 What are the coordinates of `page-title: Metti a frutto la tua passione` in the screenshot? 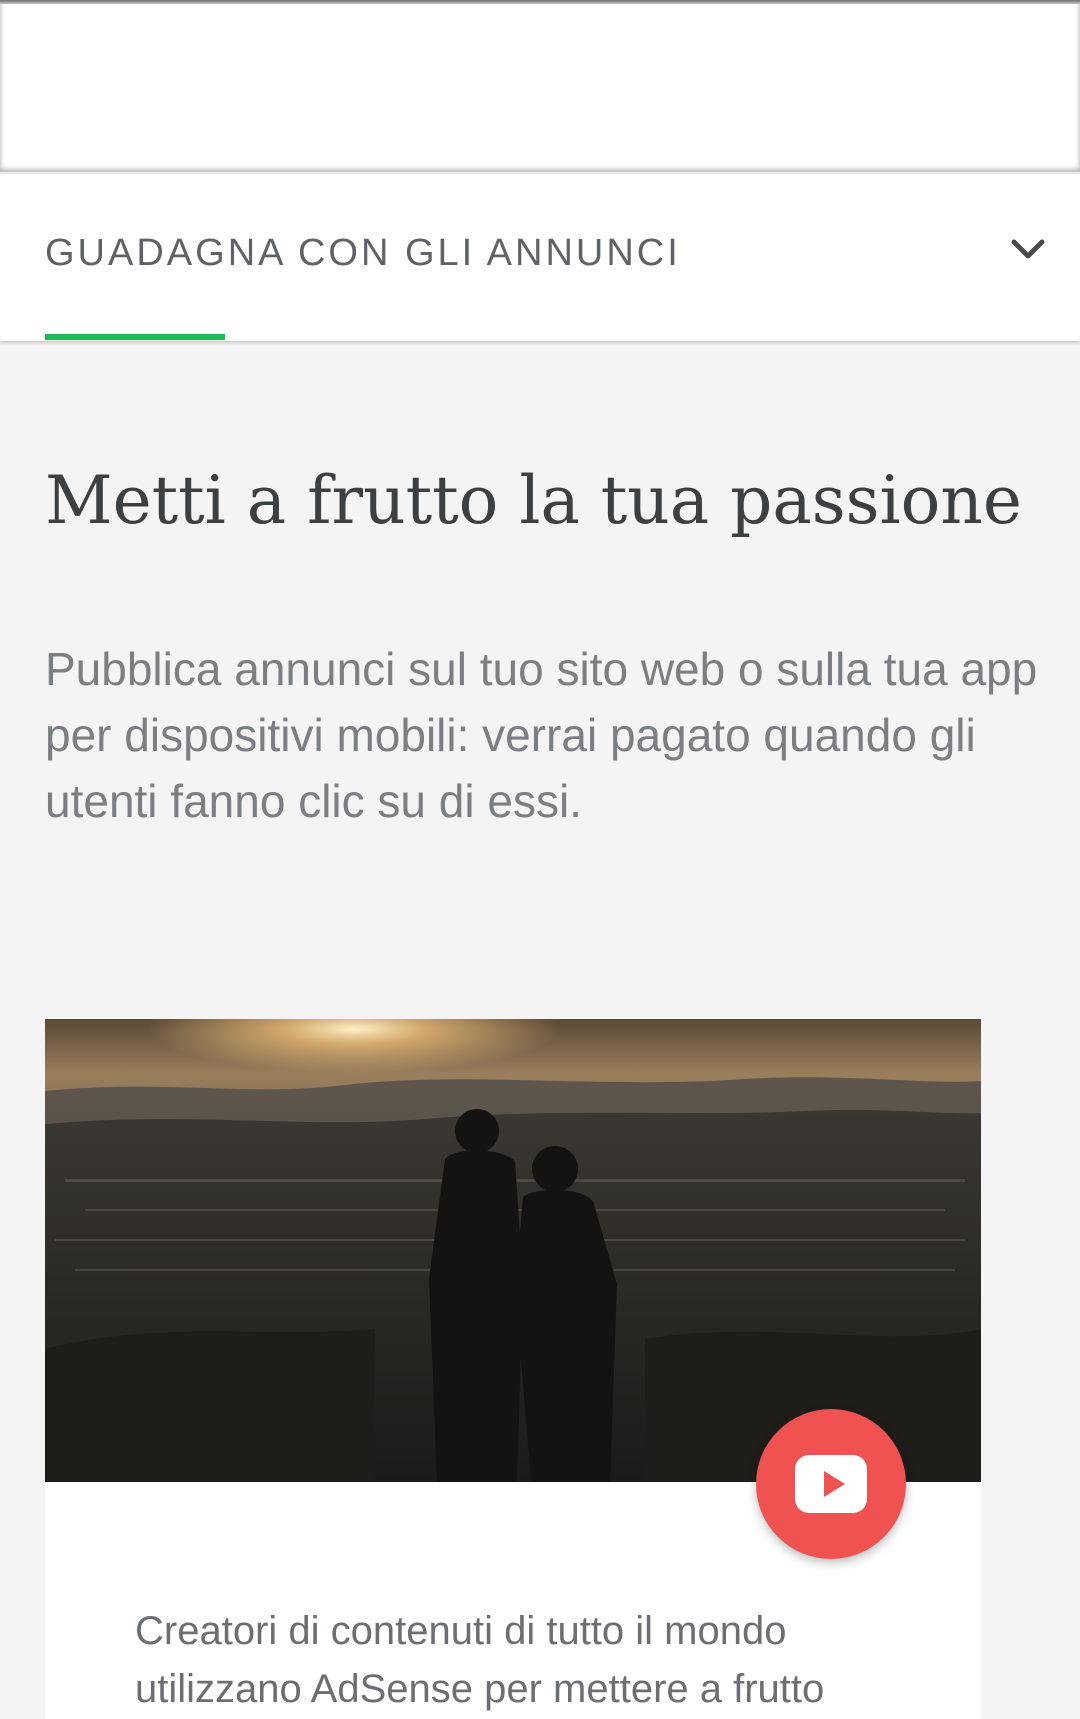 It's located at (533, 500).